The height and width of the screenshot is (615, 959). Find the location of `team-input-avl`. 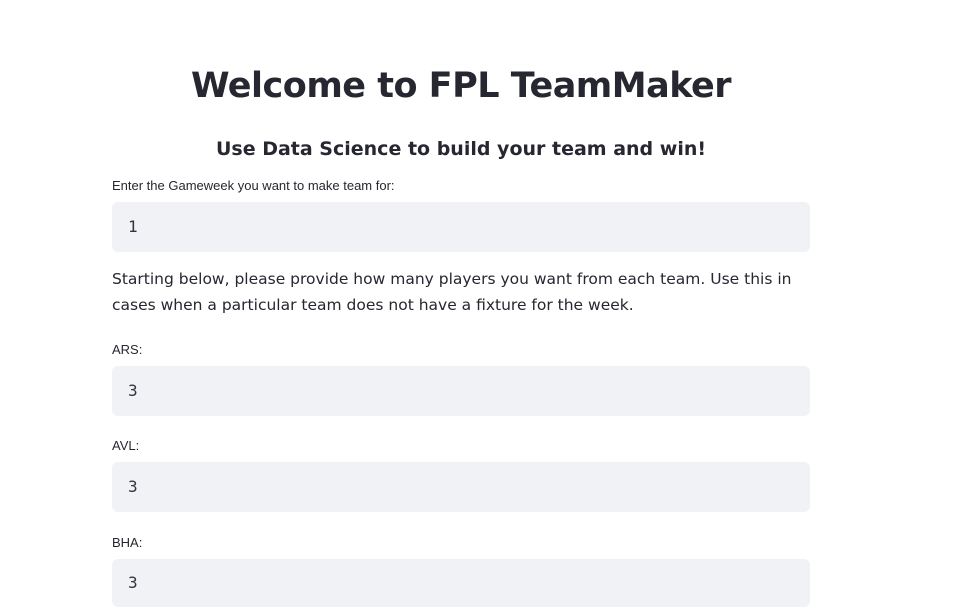

team-input-avl is located at coordinates (461, 487).